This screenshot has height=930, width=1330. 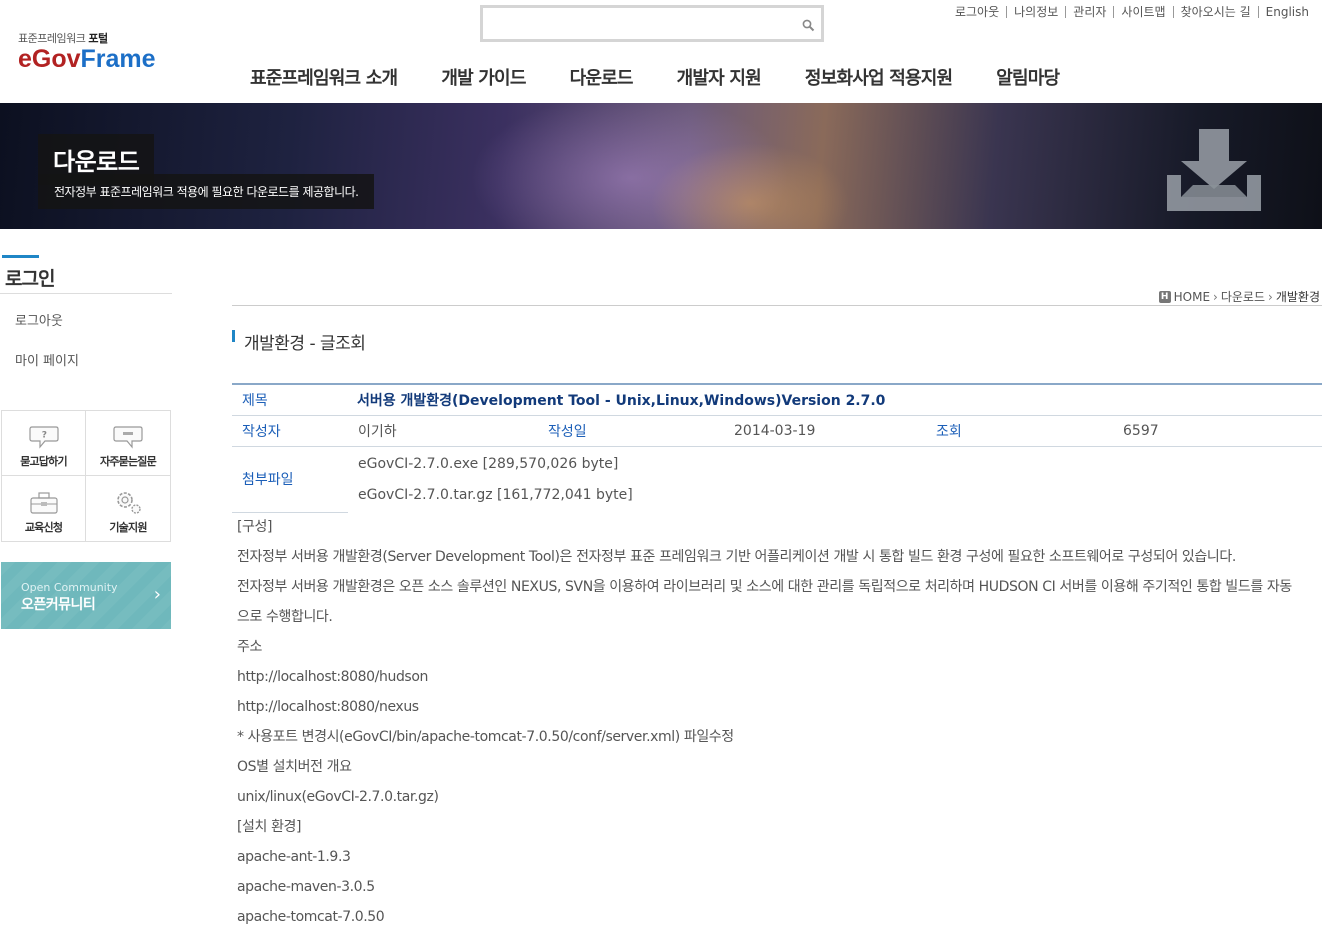 What do you see at coordinates (285, 617) in the screenshot?
I see `body-line: 으로 수행합니다.` at bounding box center [285, 617].